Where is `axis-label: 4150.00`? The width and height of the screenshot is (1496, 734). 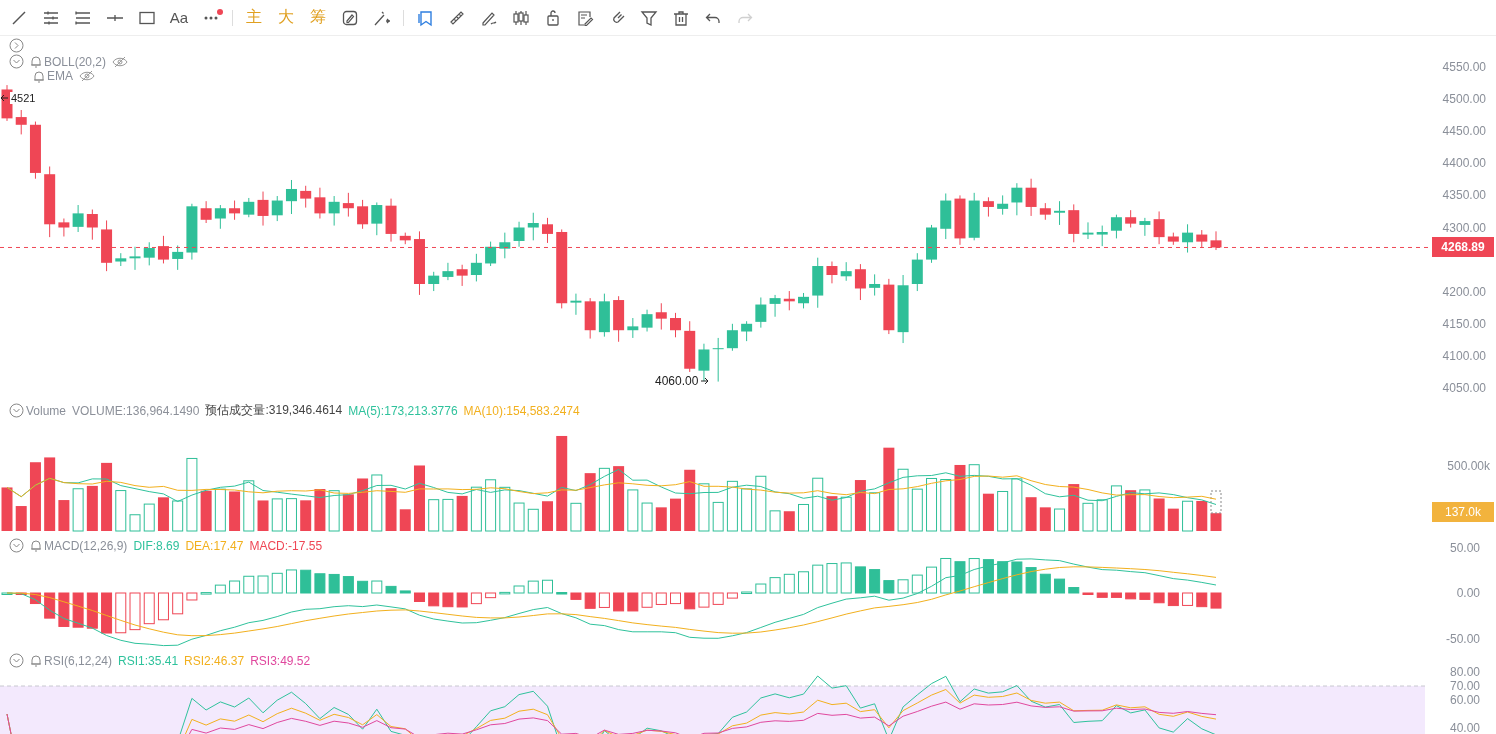
axis-label: 4150.00 is located at coordinates (1464, 323).